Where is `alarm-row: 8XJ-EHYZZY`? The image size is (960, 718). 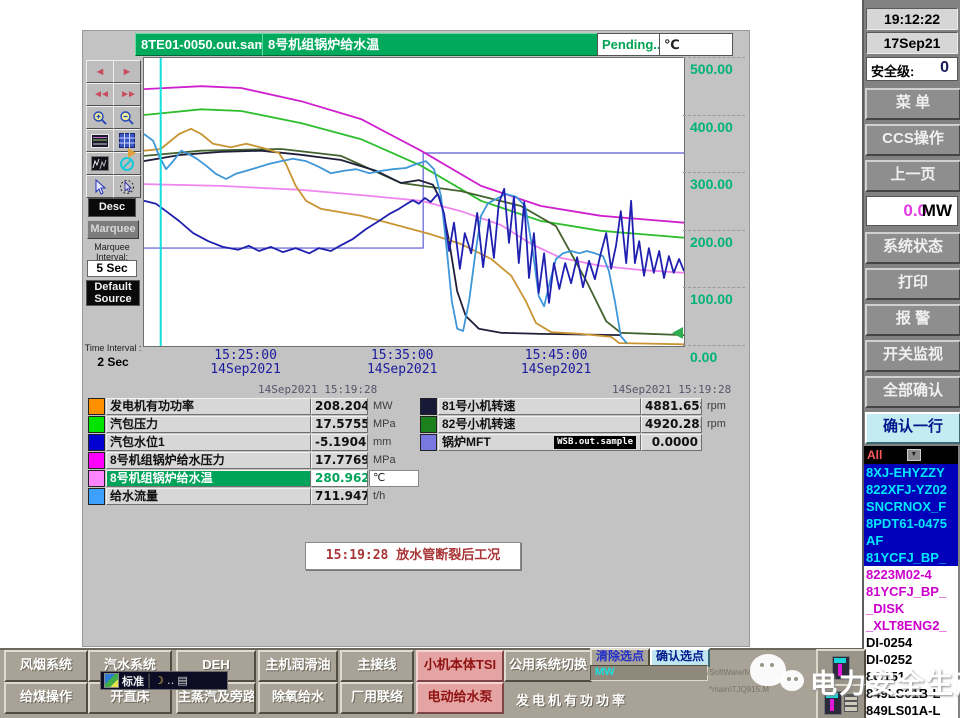
alarm-row: 8XJ-EHYZZY is located at coordinates (911, 472).